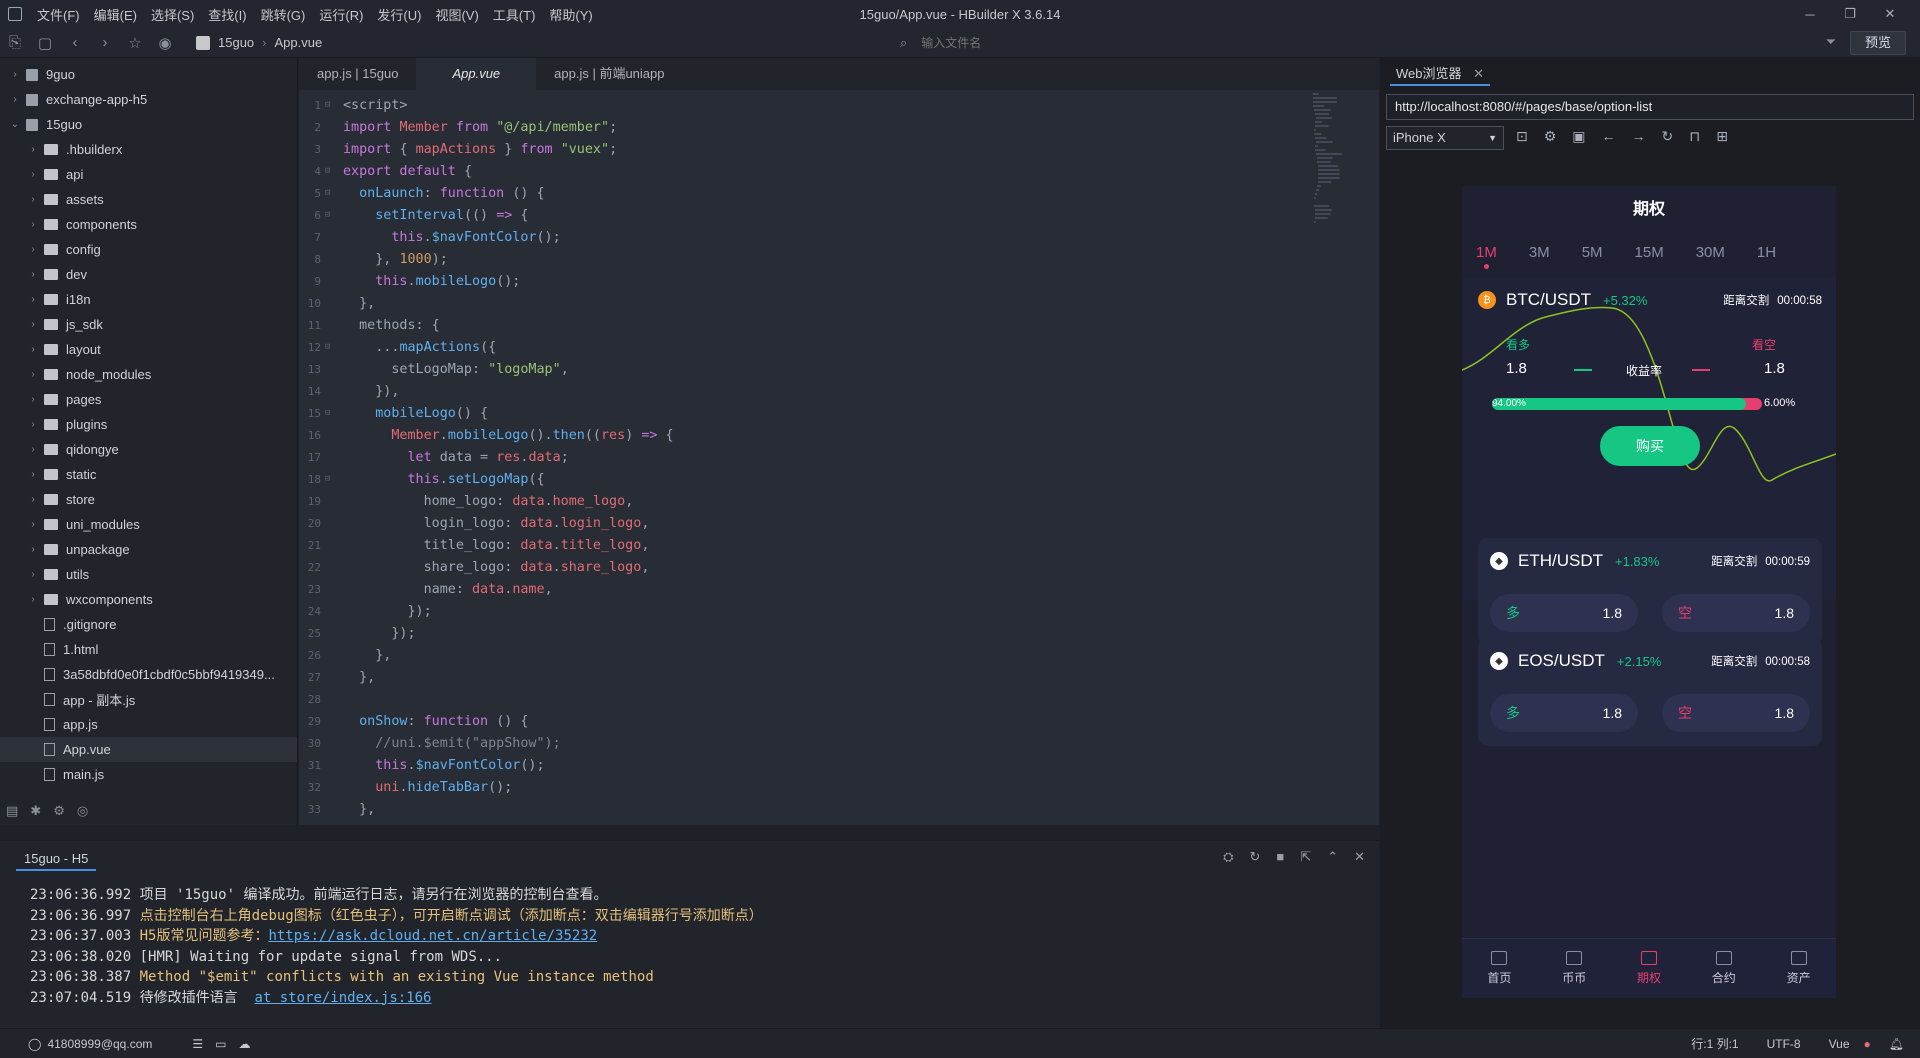 The height and width of the screenshot is (1058, 1920). Describe the element at coordinates (148, 649) in the screenshot. I see `tree-item: 1.html` at that location.